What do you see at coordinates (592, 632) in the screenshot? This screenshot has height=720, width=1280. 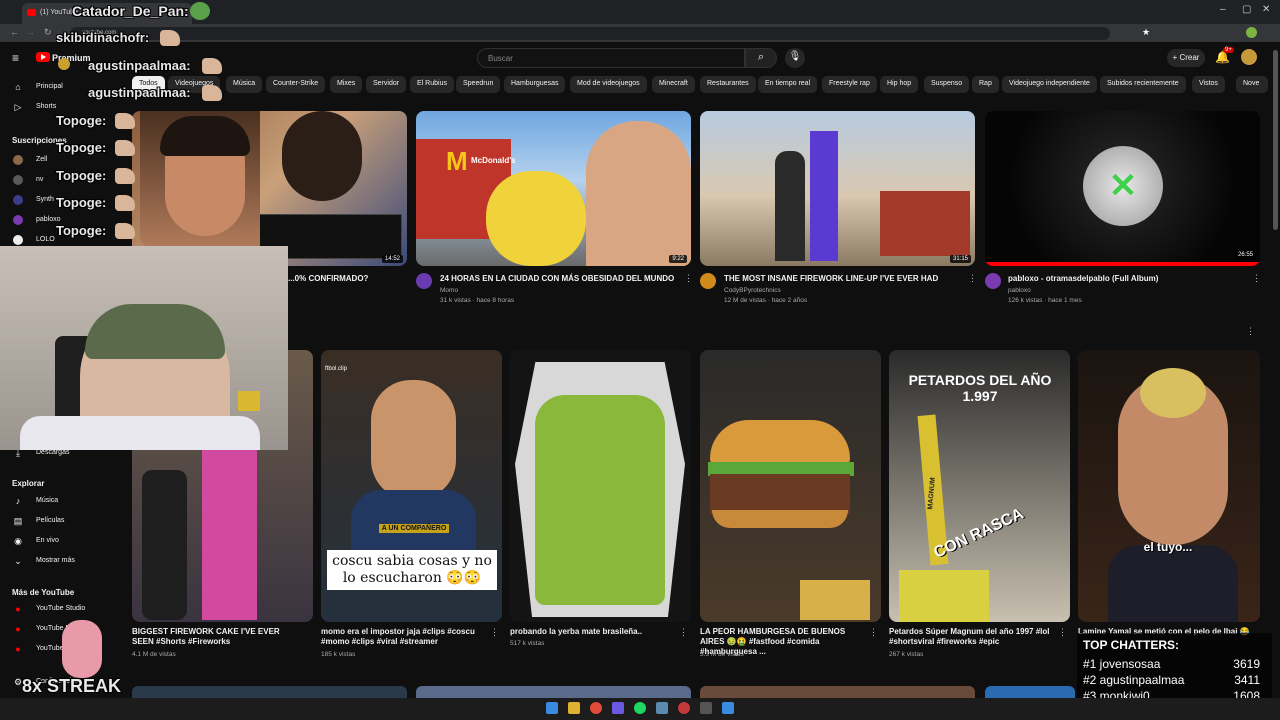 I see `short-title: probando la yerba mate brasileña..` at bounding box center [592, 632].